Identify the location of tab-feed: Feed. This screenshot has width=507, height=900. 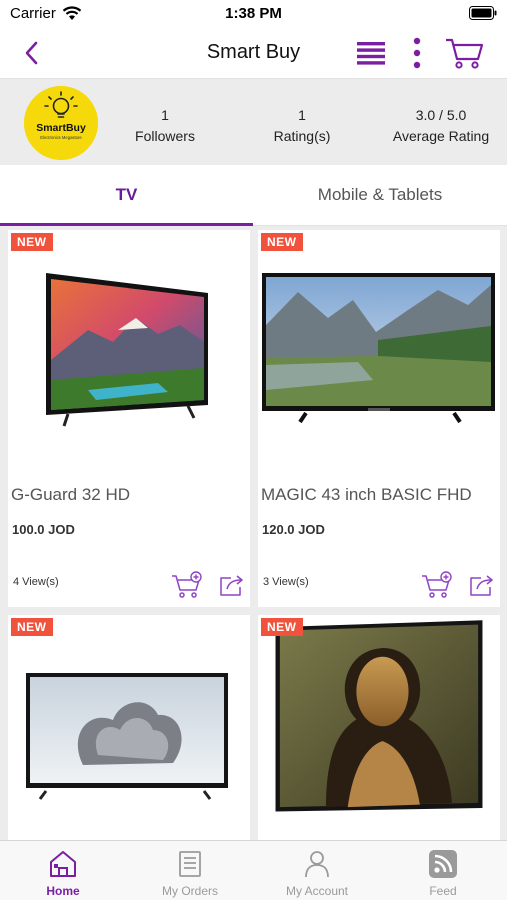
(443, 870).